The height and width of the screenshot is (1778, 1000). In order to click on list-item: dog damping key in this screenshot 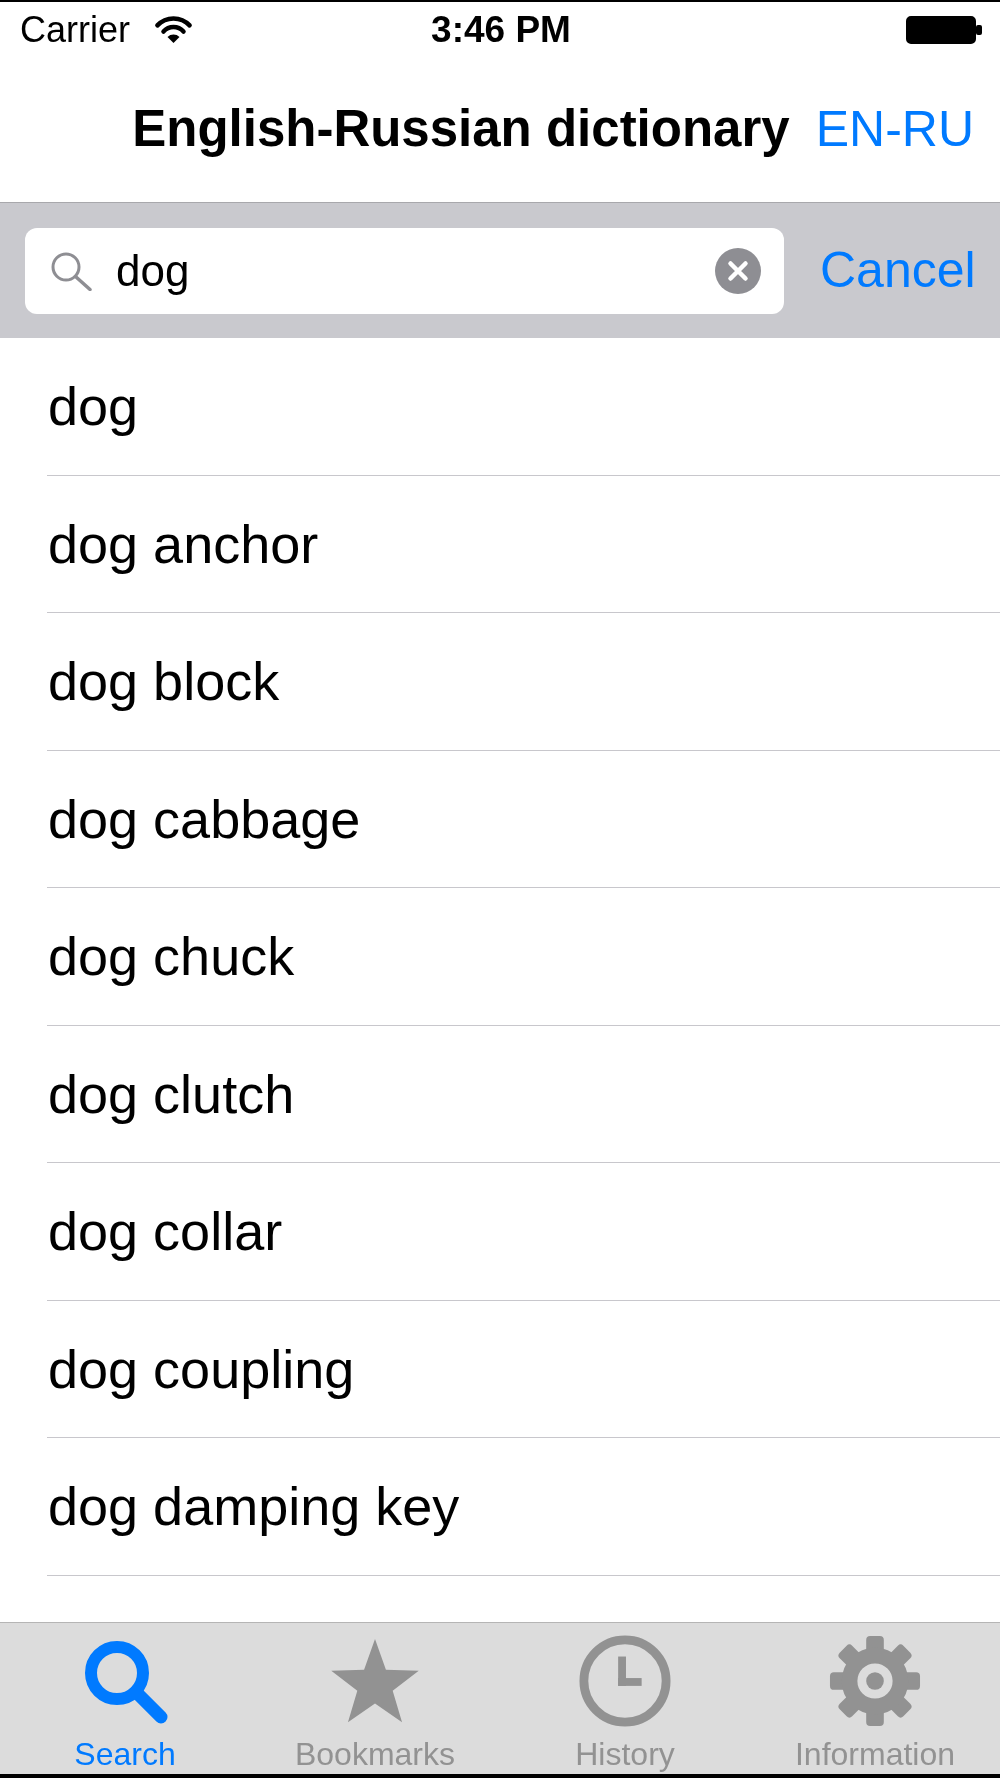, I will do `click(523, 1507)`.